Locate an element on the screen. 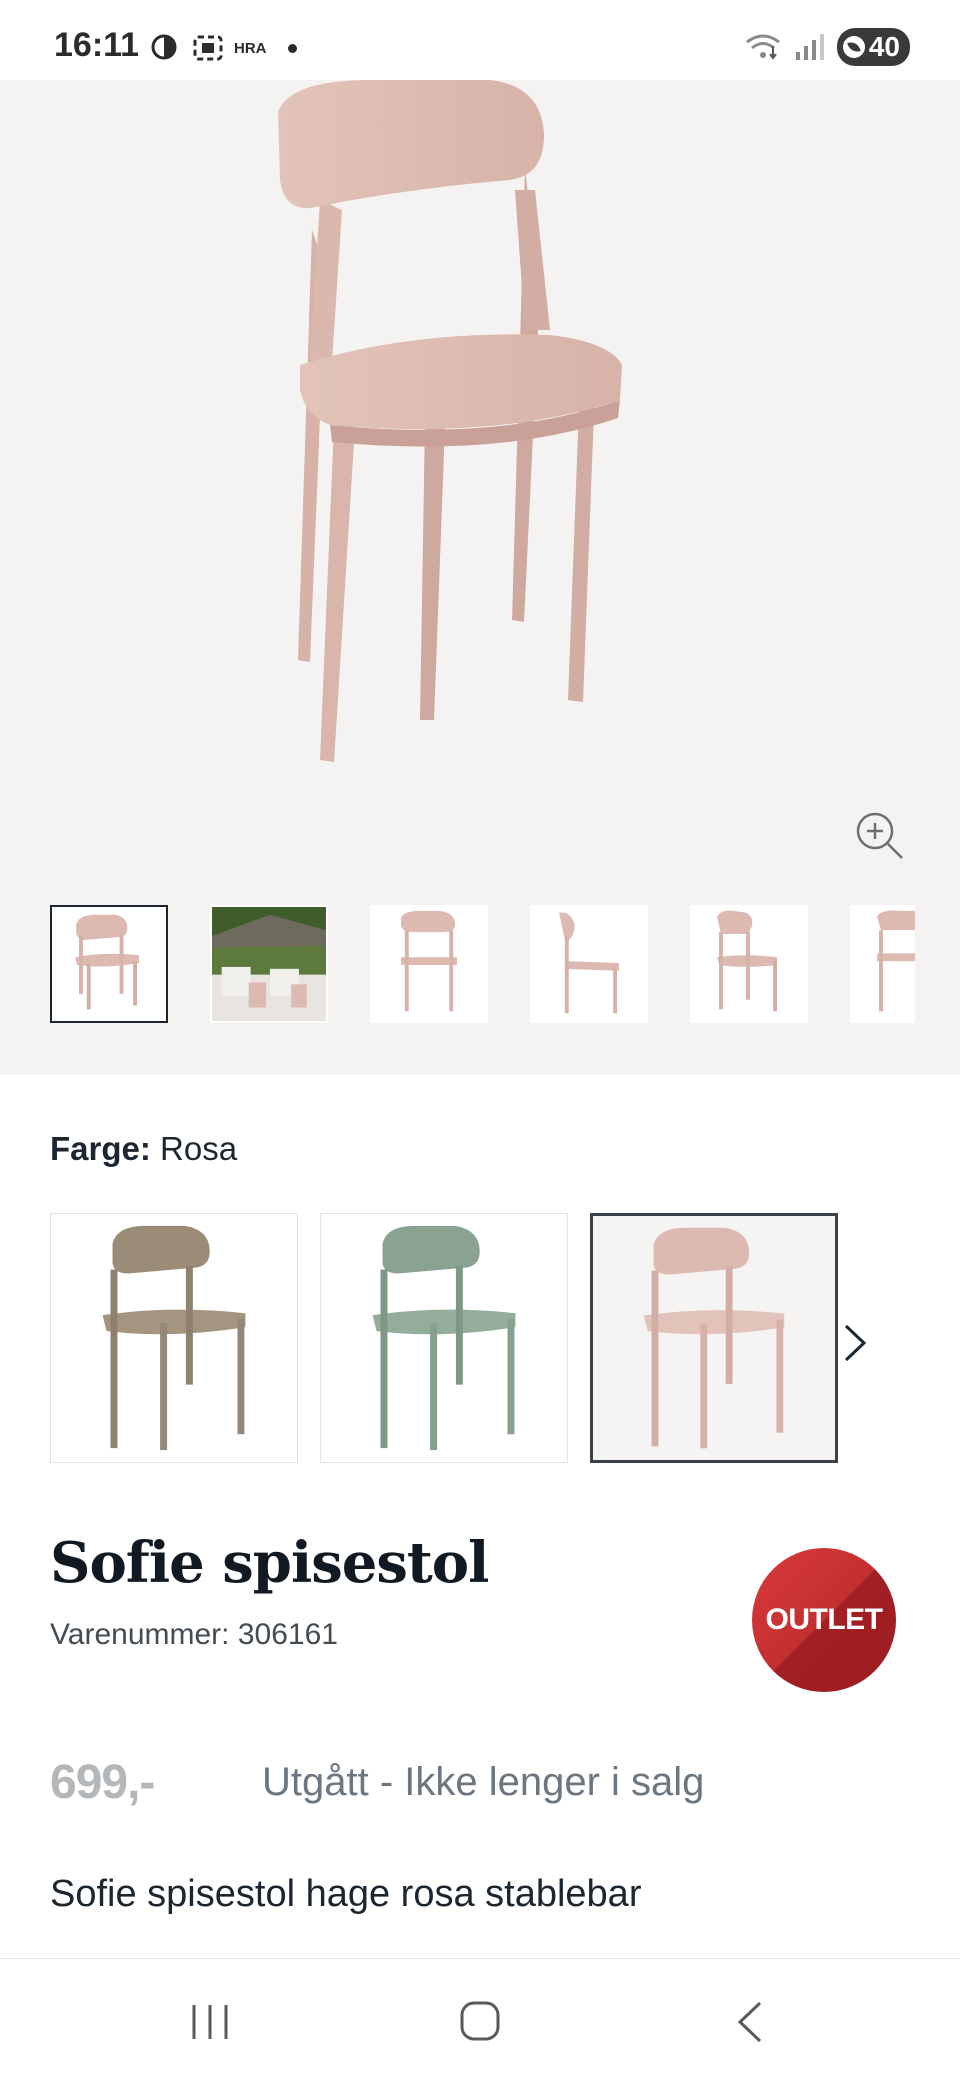  green-chair-image is located at coordinates (444, 1338).